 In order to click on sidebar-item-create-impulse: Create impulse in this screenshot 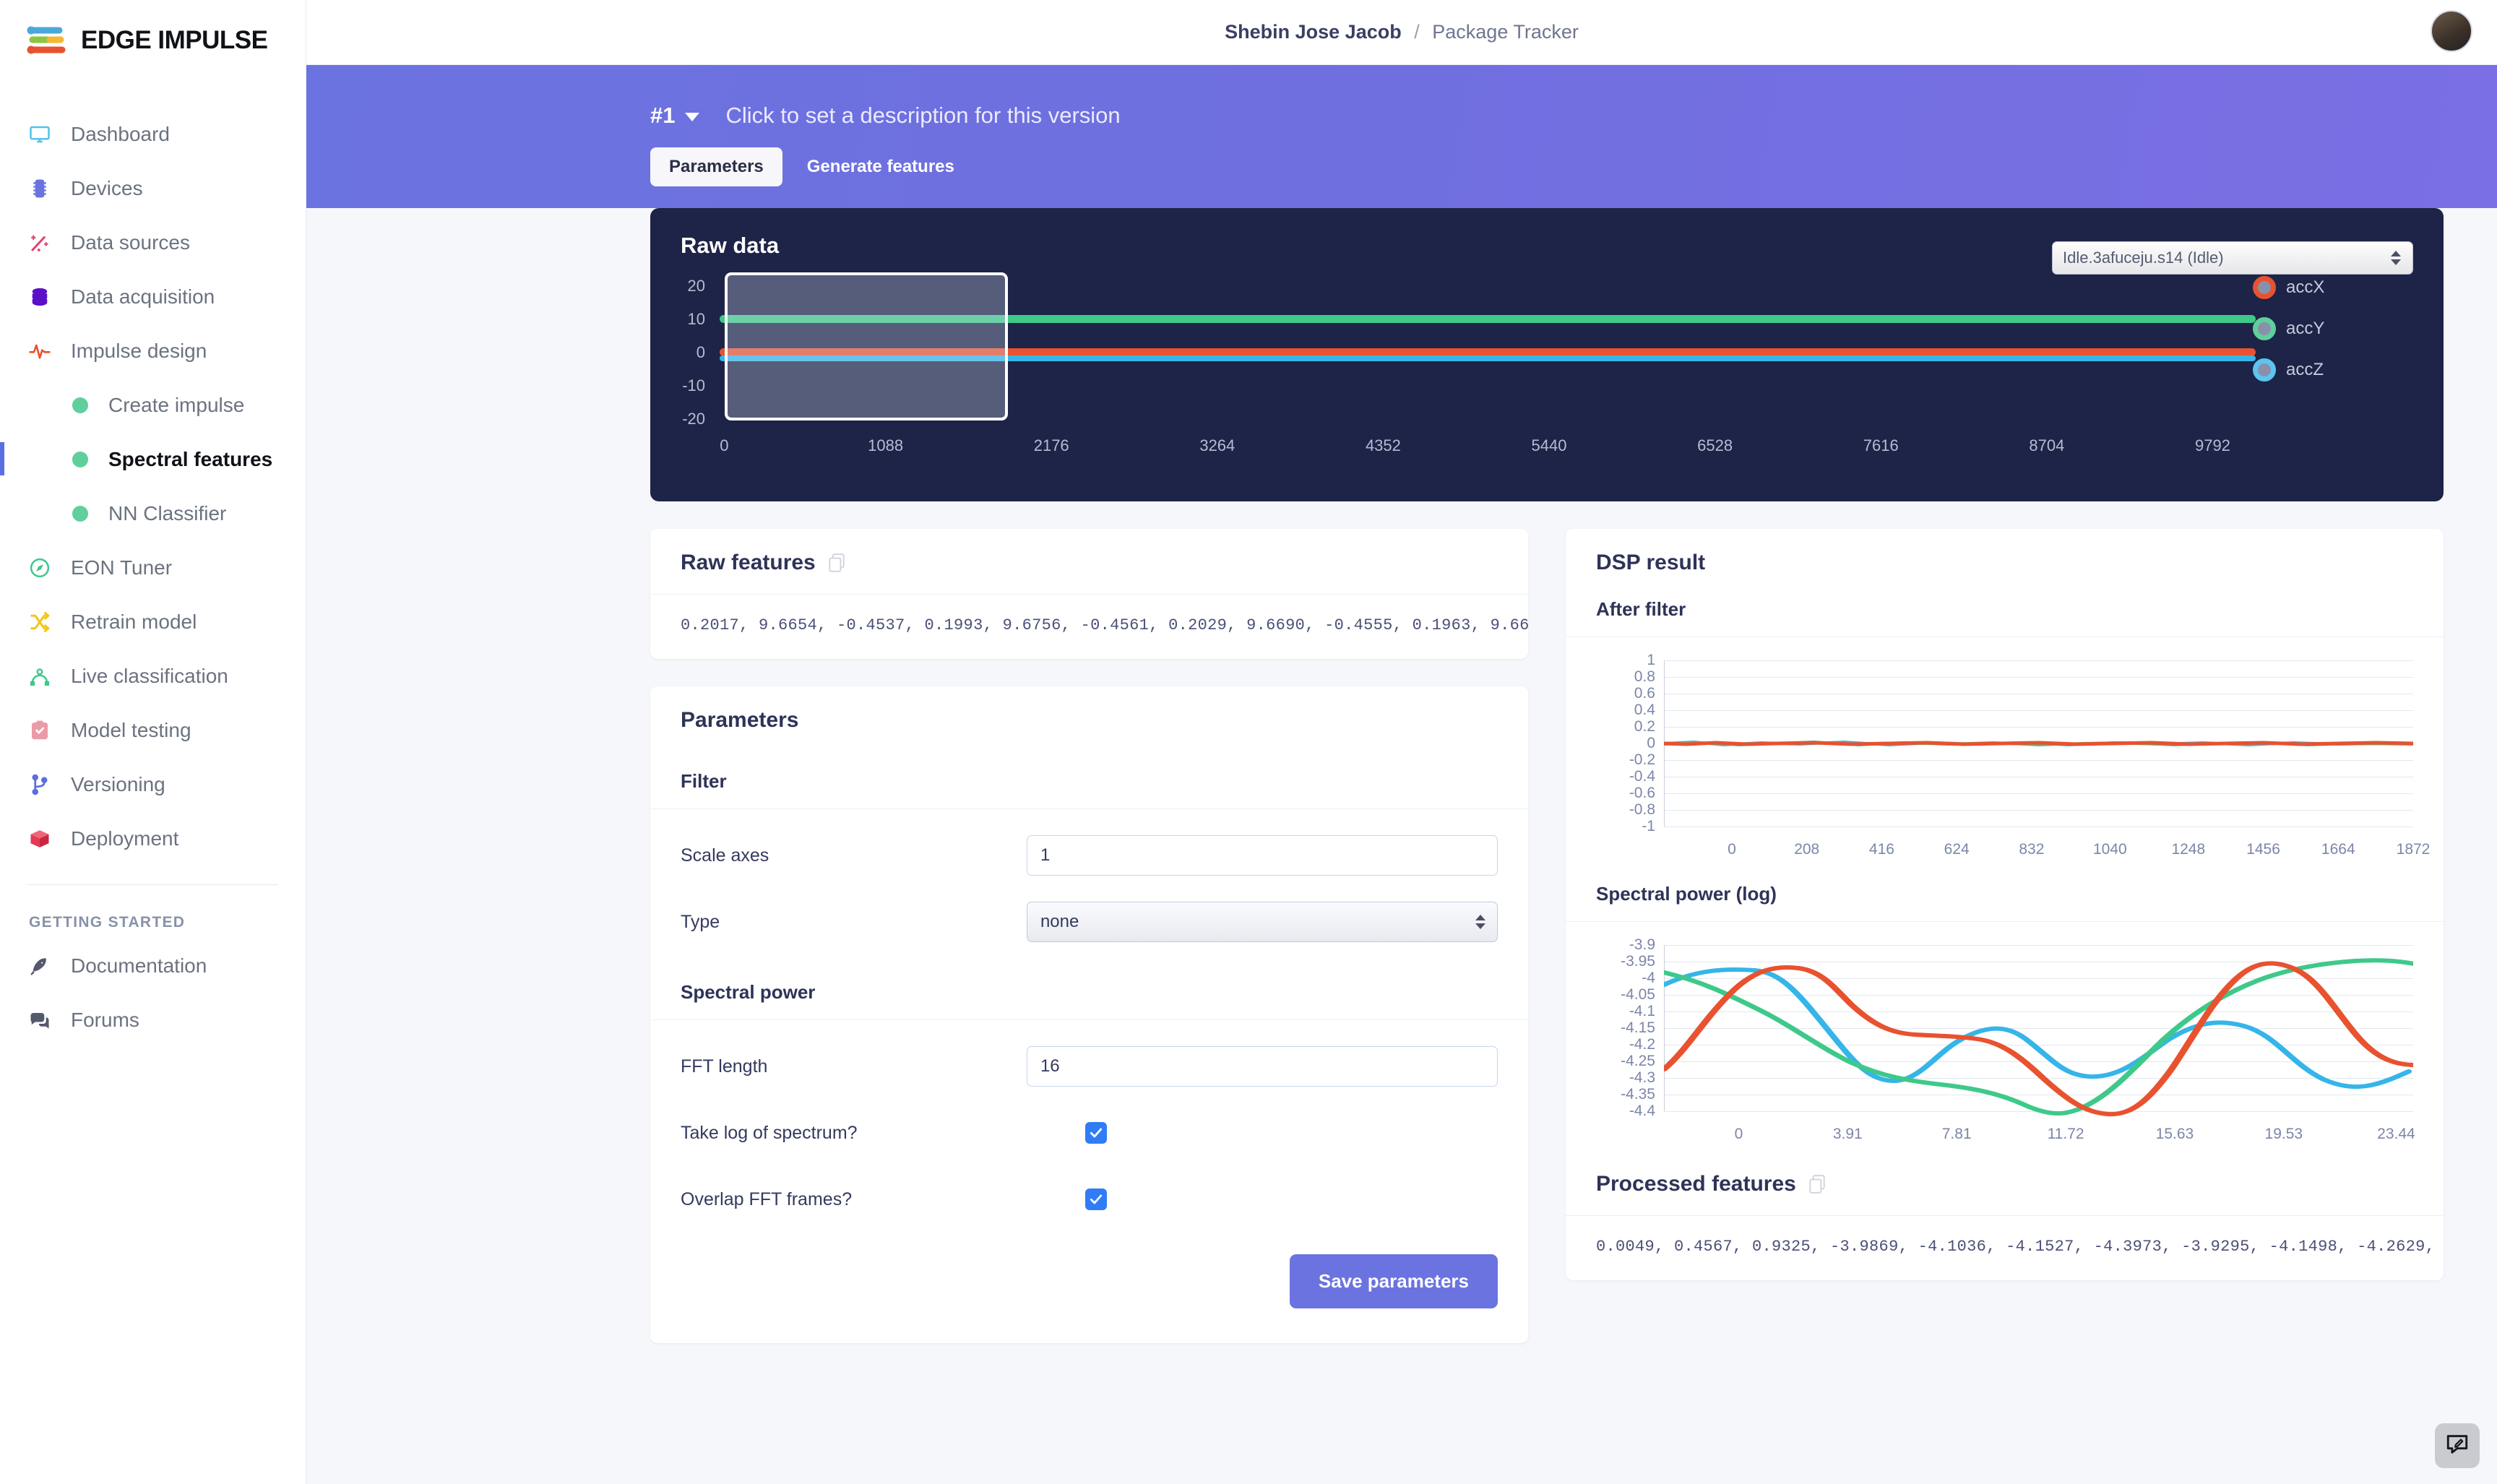, I will do `click(153, 405)`.